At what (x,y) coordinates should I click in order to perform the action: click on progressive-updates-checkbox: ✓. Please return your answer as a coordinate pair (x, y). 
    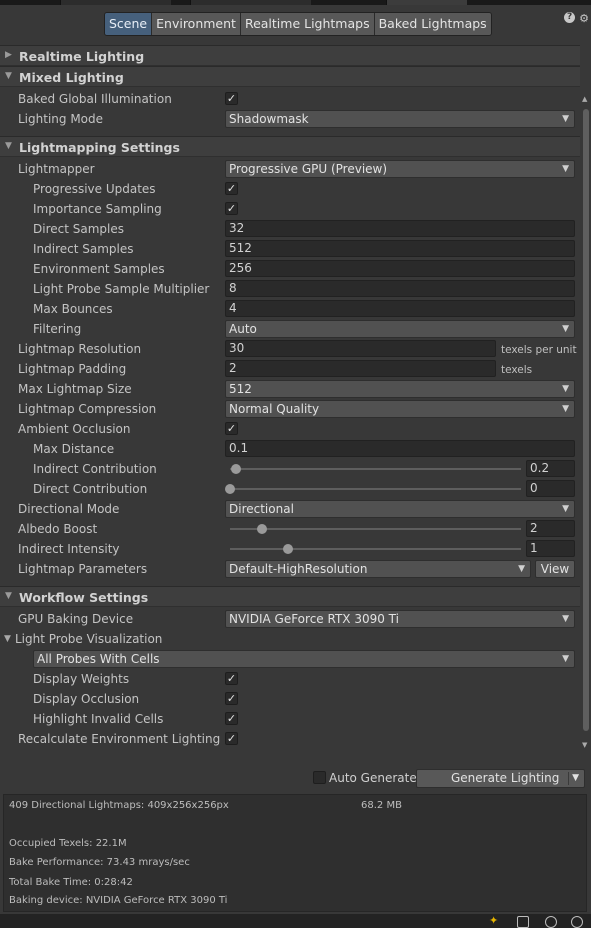
    Looking at the image, I should click on (231, 188).